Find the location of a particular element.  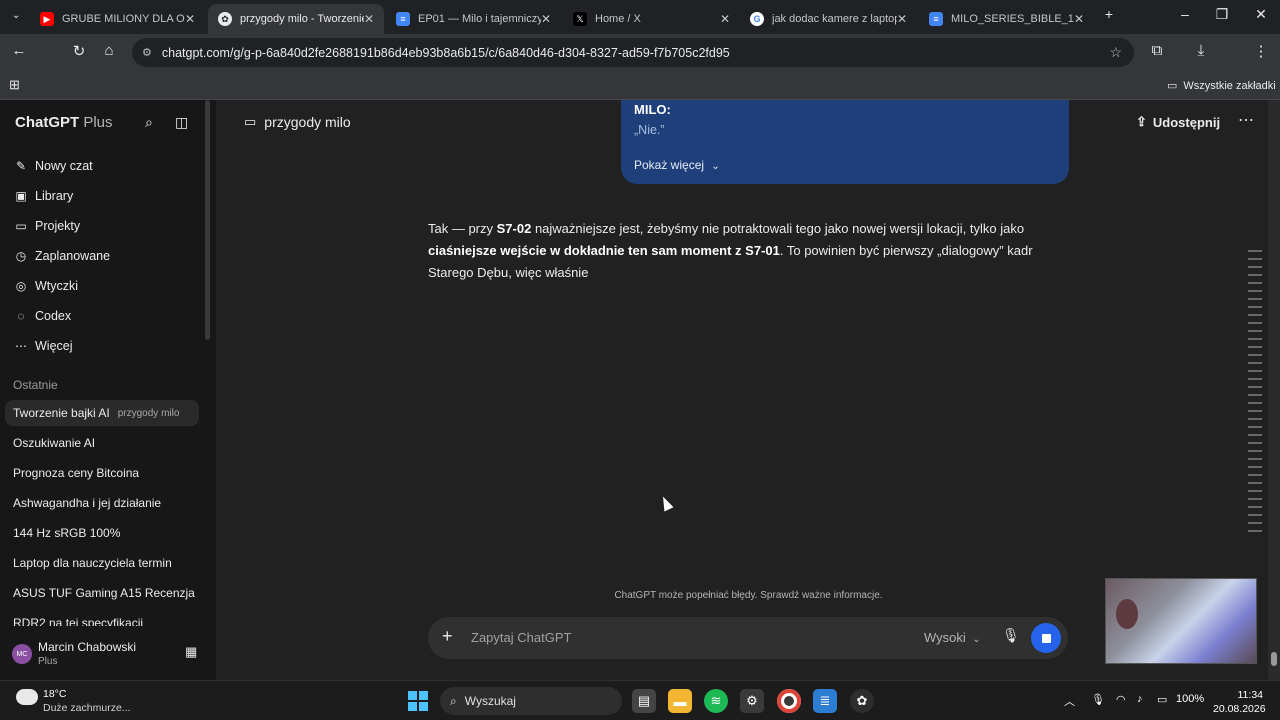

browser-tab: ≡ MILO_SERIES_BIBLE_1.0_UI ✕ is located at coordinates (1006, 19).